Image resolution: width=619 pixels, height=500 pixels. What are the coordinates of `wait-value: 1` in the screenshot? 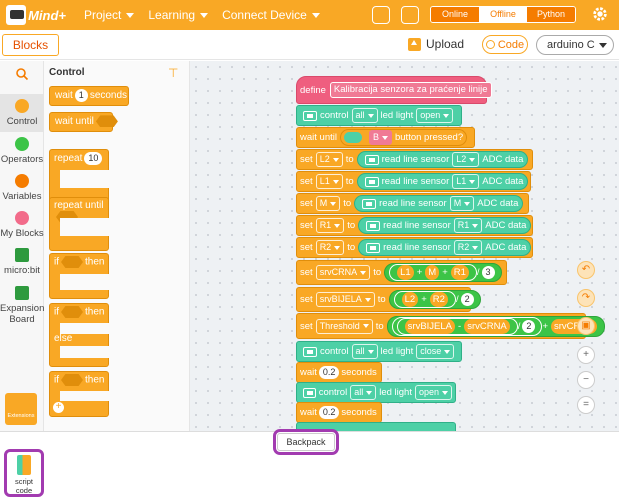 It's located at (81, 95).